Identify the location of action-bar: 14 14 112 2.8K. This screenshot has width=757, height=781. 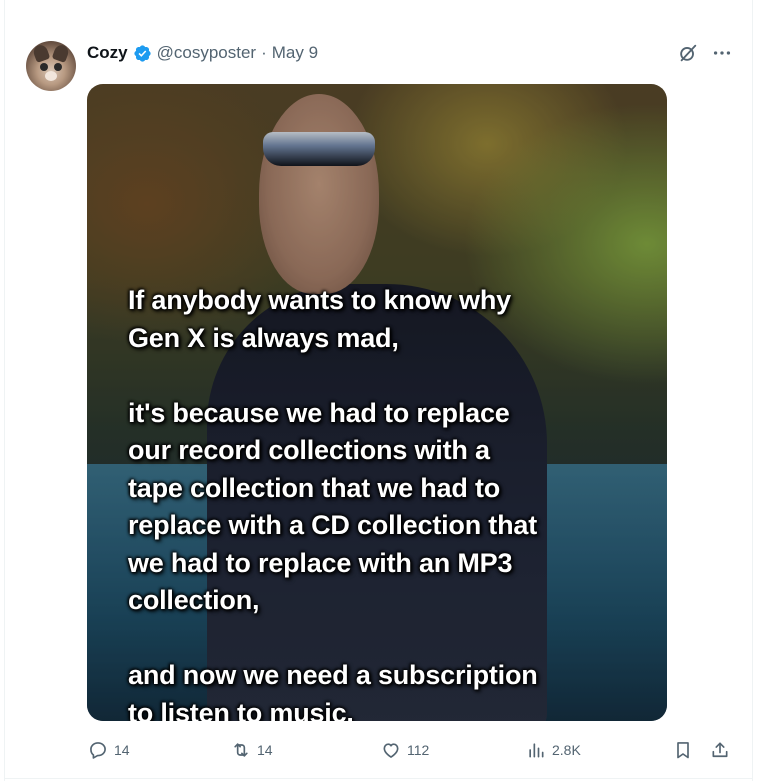
(378, 750).